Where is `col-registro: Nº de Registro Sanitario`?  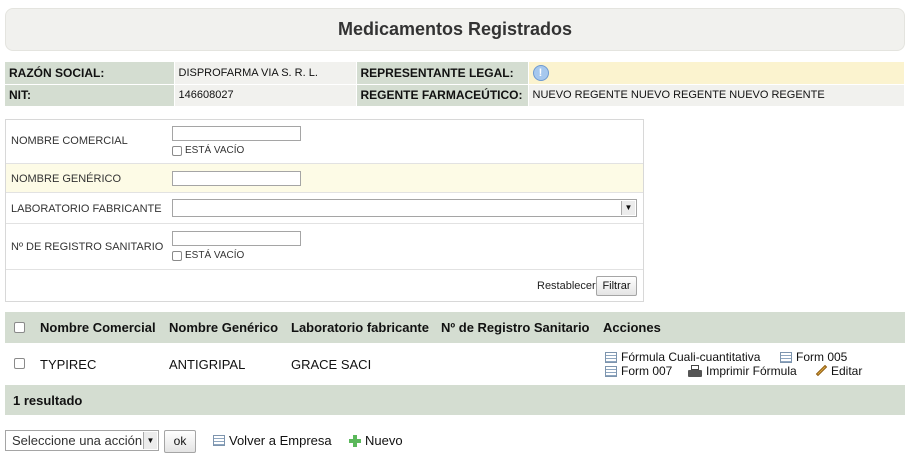
col-registro: Nº de Registro Sanitario is located at coordinates (515, 327).